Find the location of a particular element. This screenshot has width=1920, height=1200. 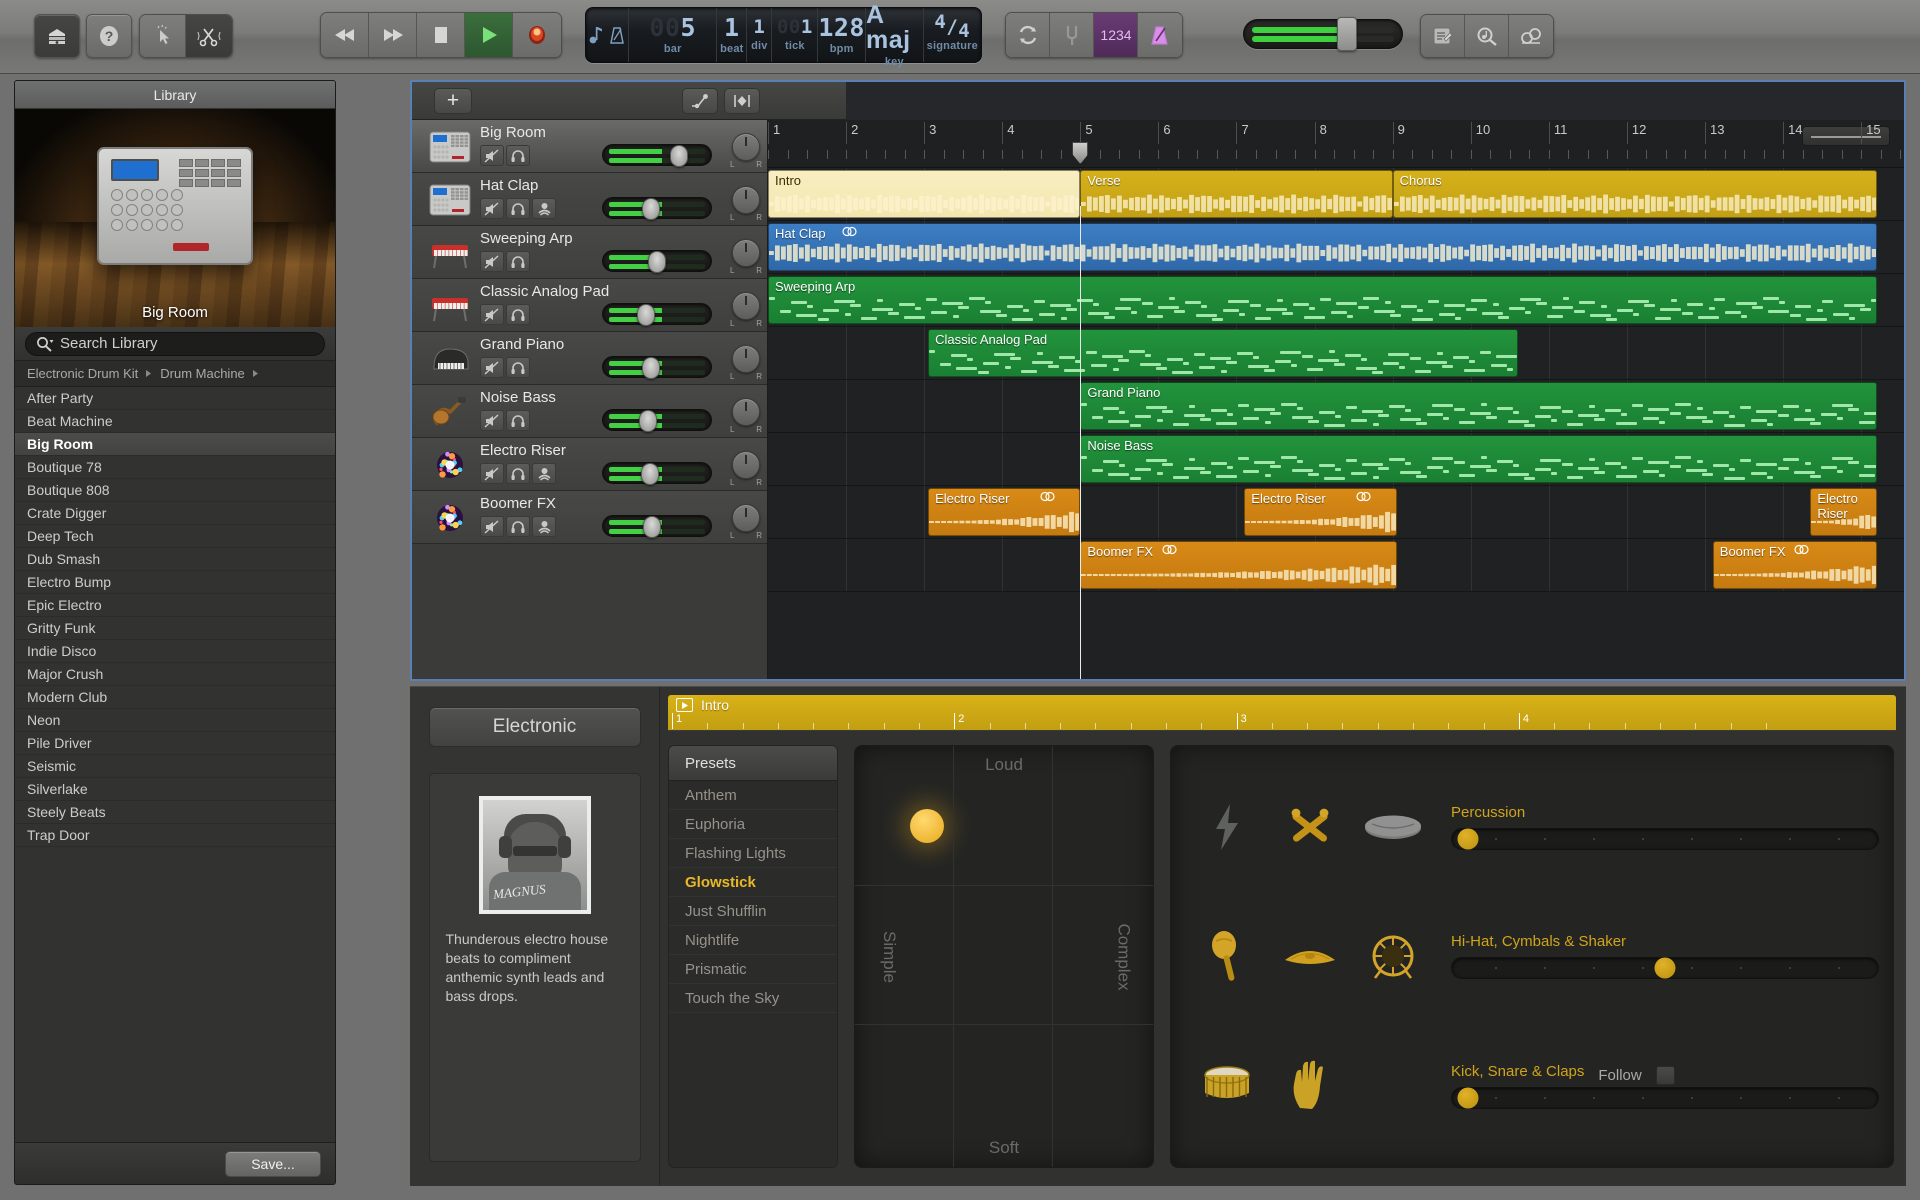

track-lane: Classic Analog Pad is located at coordinates (1336, 353).